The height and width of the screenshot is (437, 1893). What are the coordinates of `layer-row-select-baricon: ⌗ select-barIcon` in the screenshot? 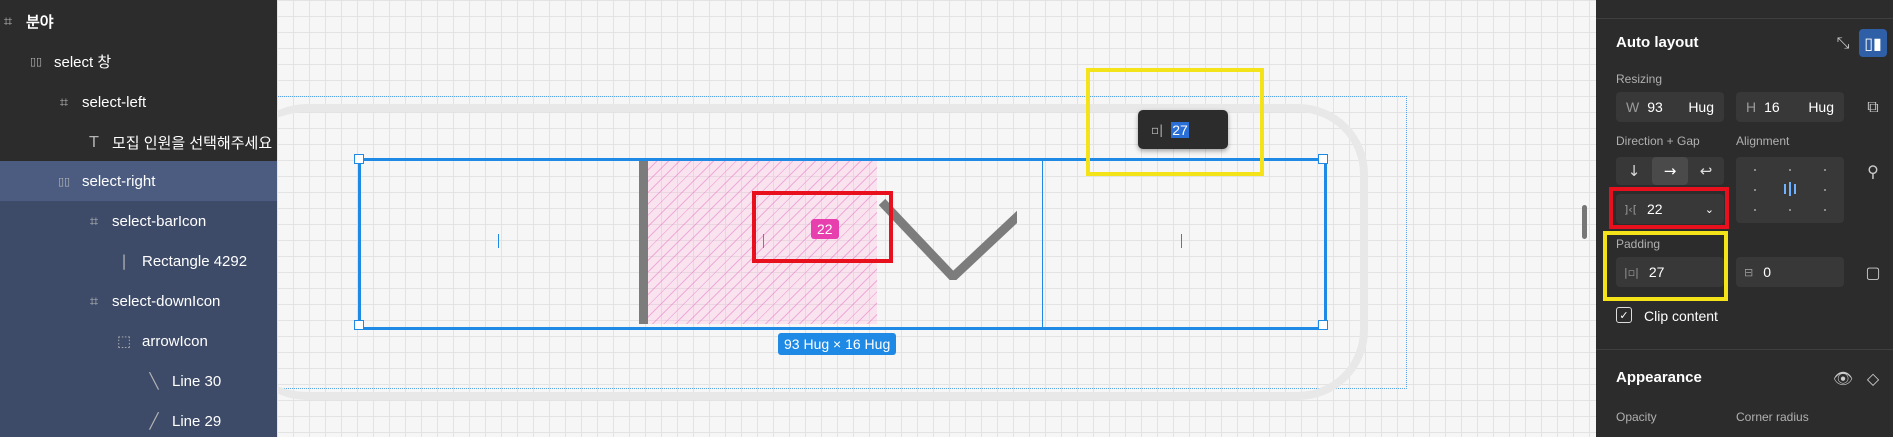 It's located at (138, 221).